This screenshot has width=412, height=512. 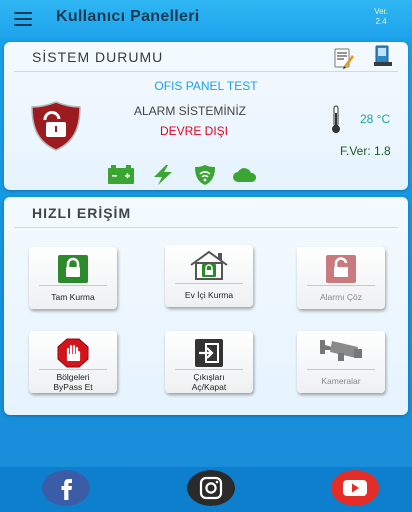 What do you see at coordinates (355, 488) in the screenshot?
I see `youtube-icon` at bounding box center [355, 488].